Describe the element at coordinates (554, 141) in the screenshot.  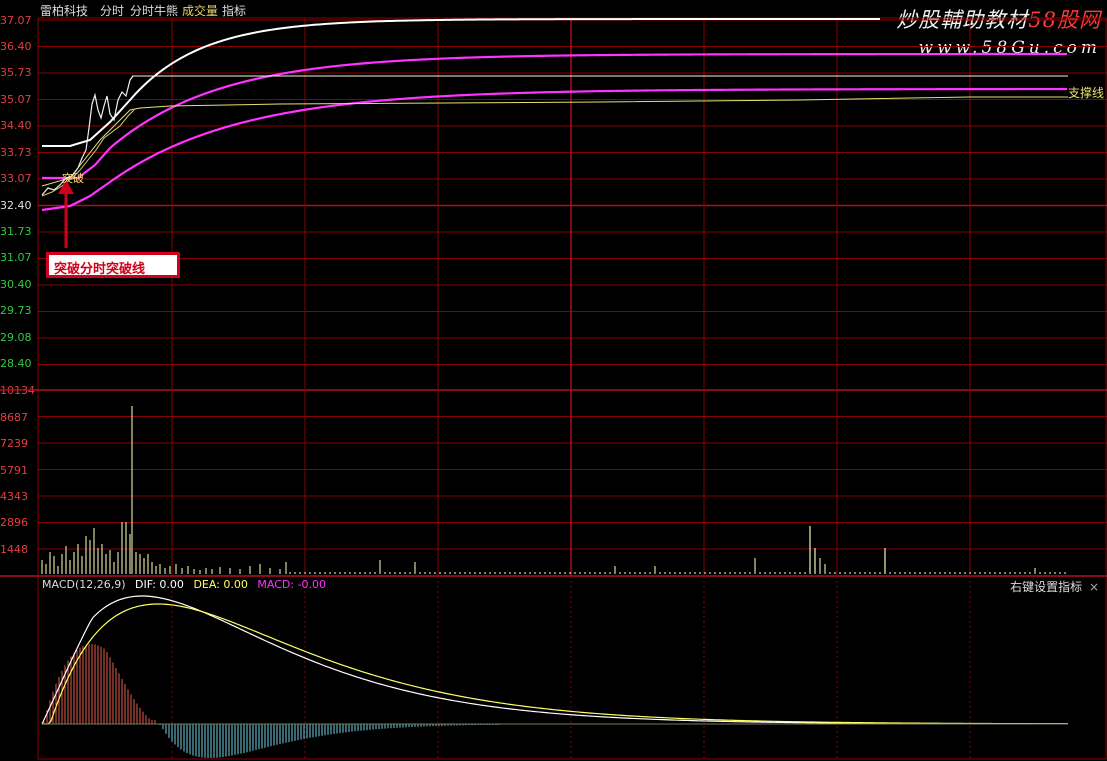
I see `support-line` at that location.